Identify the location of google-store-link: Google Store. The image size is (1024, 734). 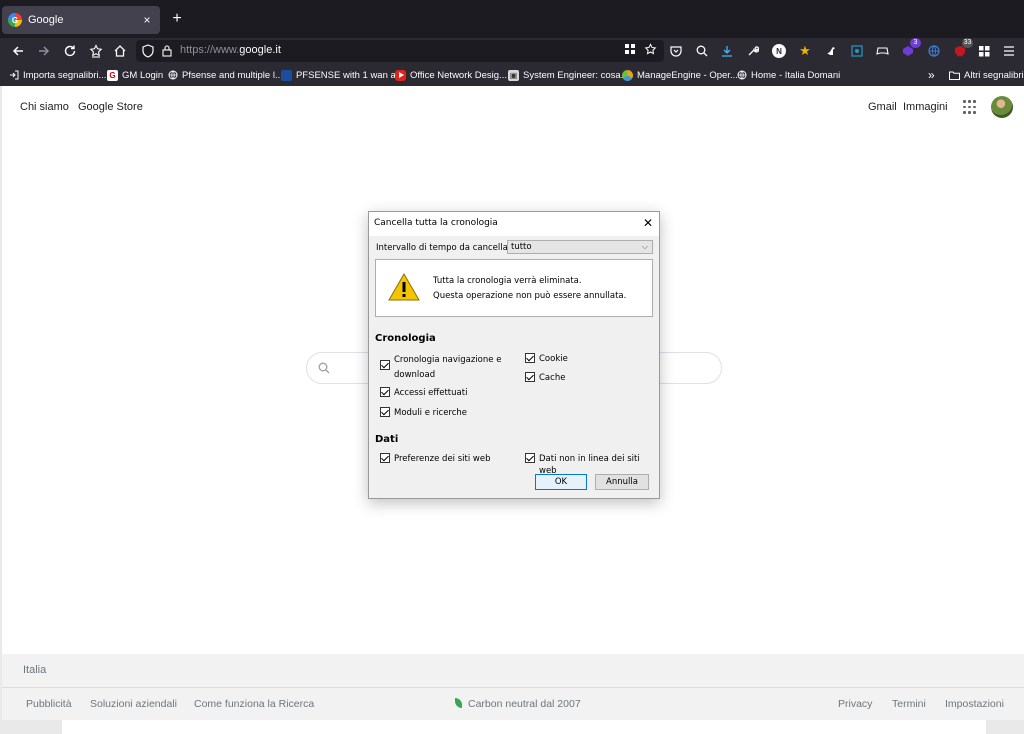
(110, 107).